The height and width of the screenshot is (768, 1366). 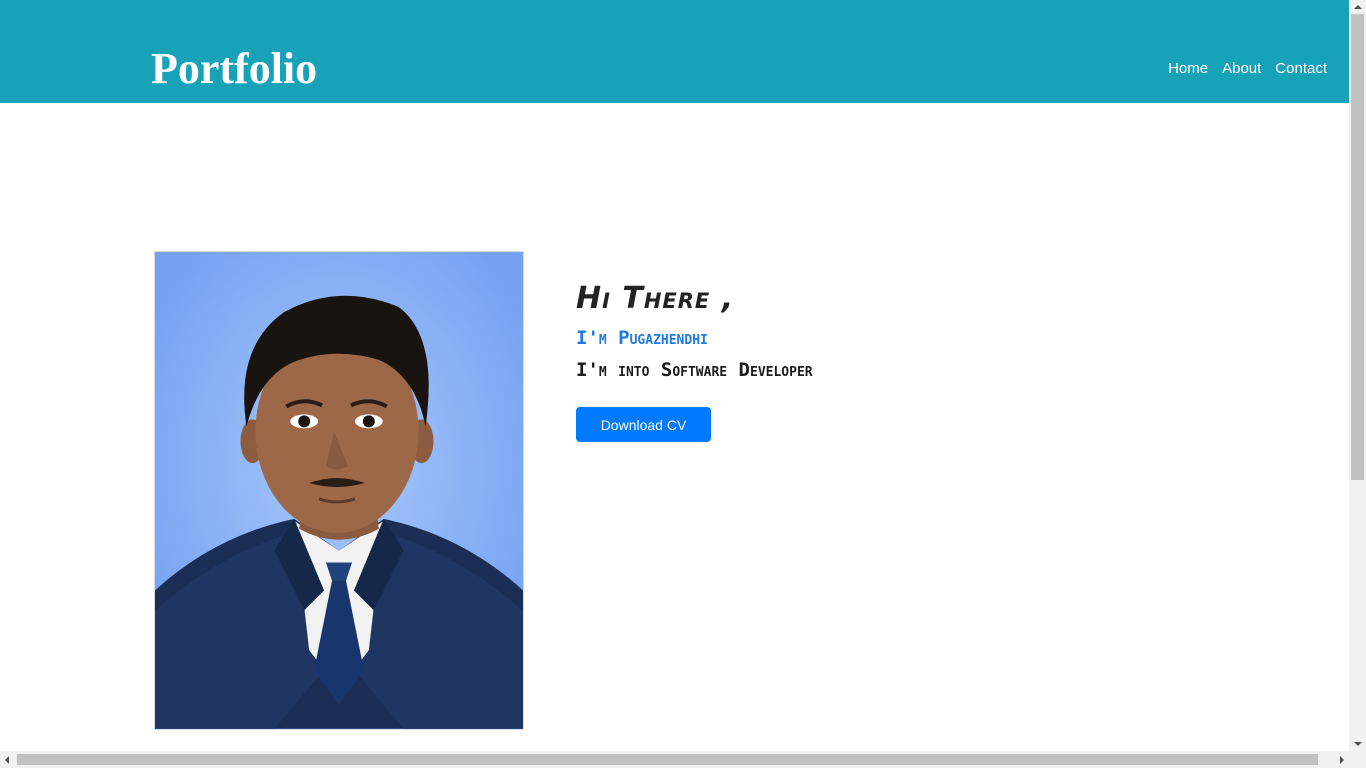 What do you see at coordinates (694, 370) in the screenshot?
I see `role-heading: I'm into Software Developer` at bounding box center [694, 370].